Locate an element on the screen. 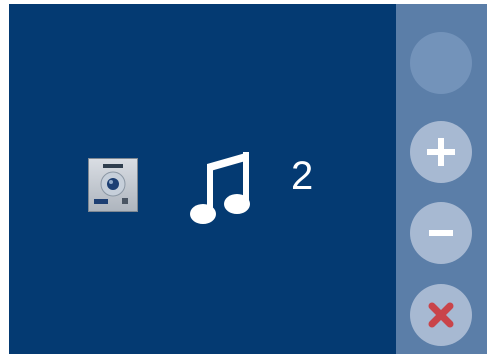 This screenshot has height=363, width=496. minus-icon is located at coordinates (441, 233).